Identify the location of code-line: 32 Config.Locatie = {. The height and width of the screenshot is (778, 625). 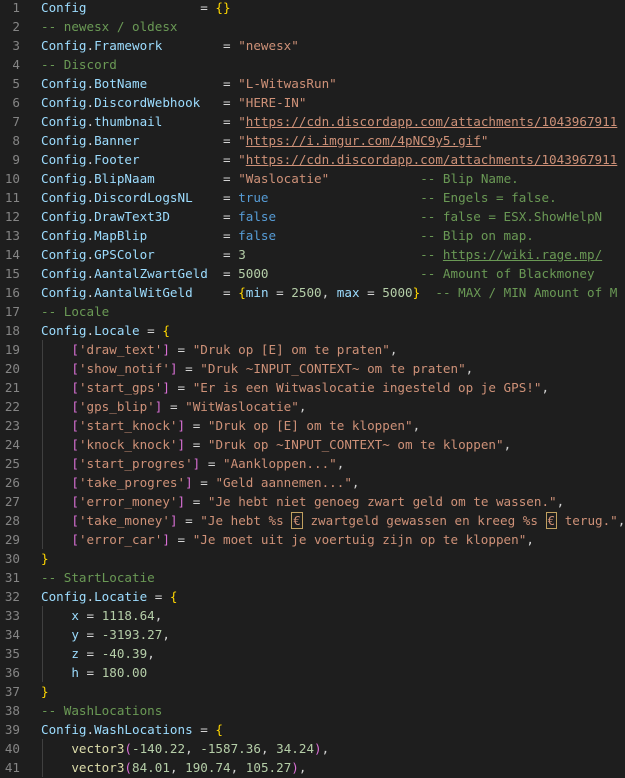
(312, 596).